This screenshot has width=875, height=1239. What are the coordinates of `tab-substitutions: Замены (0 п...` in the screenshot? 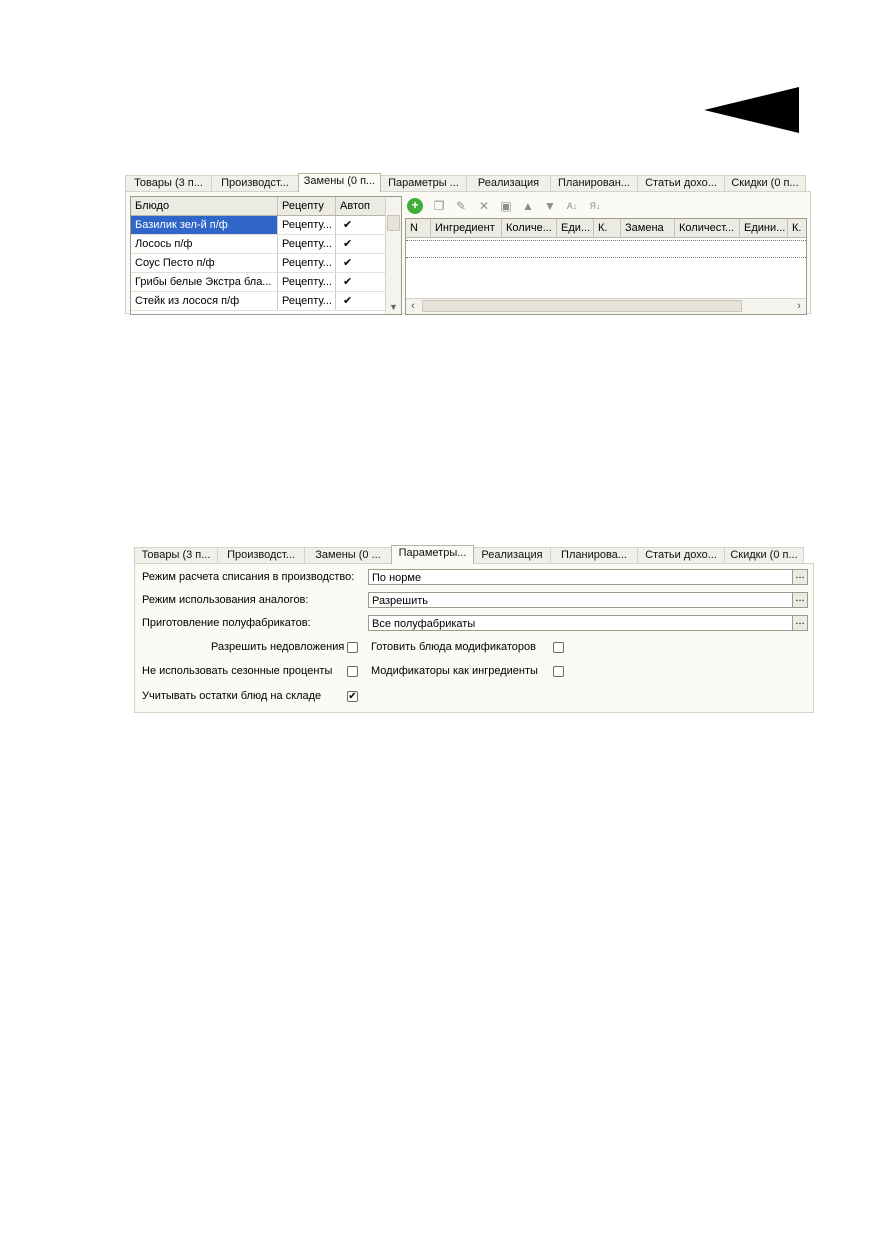 It's located at (339, 182).